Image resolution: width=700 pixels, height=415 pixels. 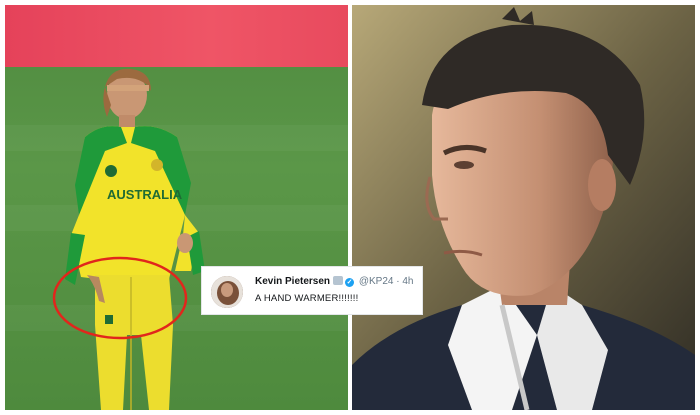 What do you see at coordinates (350, 282) in the screenshot?
I see `verified-badge-icon: ✓` at bounding box center [350, 282].